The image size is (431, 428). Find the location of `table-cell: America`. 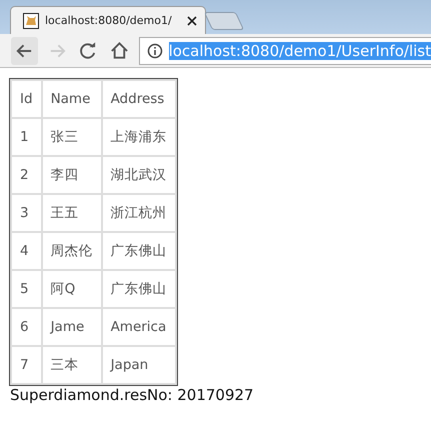

table-cell: America is located at coordinates (139, 327).